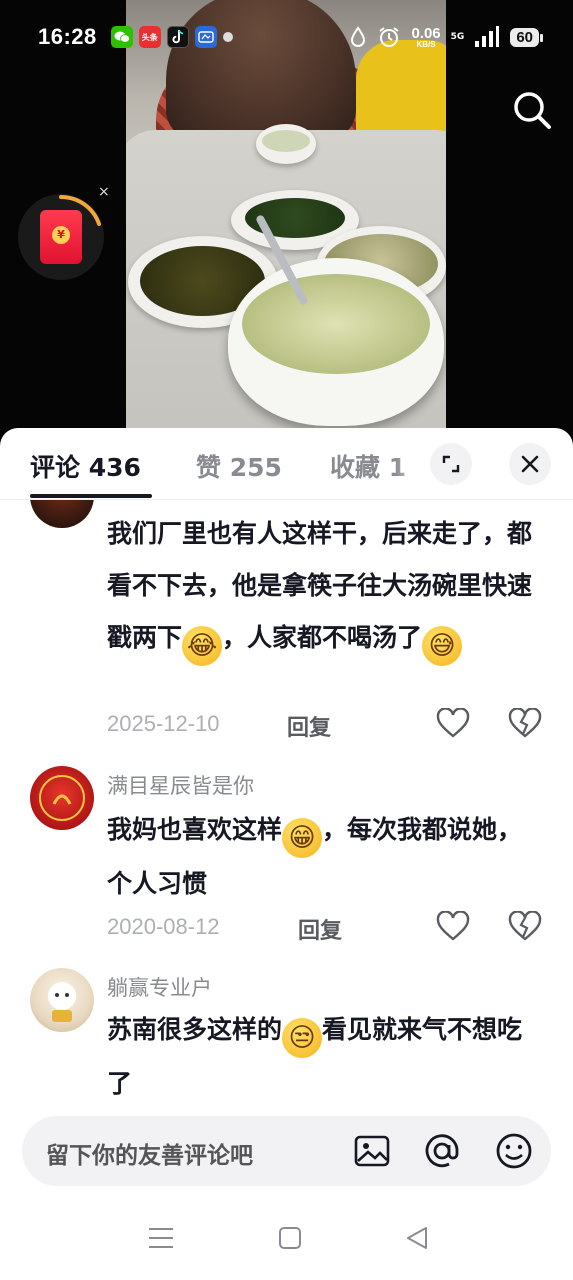 The height and width of the screenshot is (1280, 573). I want to click on comment-username: 满目星辰皆是你, so click(180, 785).